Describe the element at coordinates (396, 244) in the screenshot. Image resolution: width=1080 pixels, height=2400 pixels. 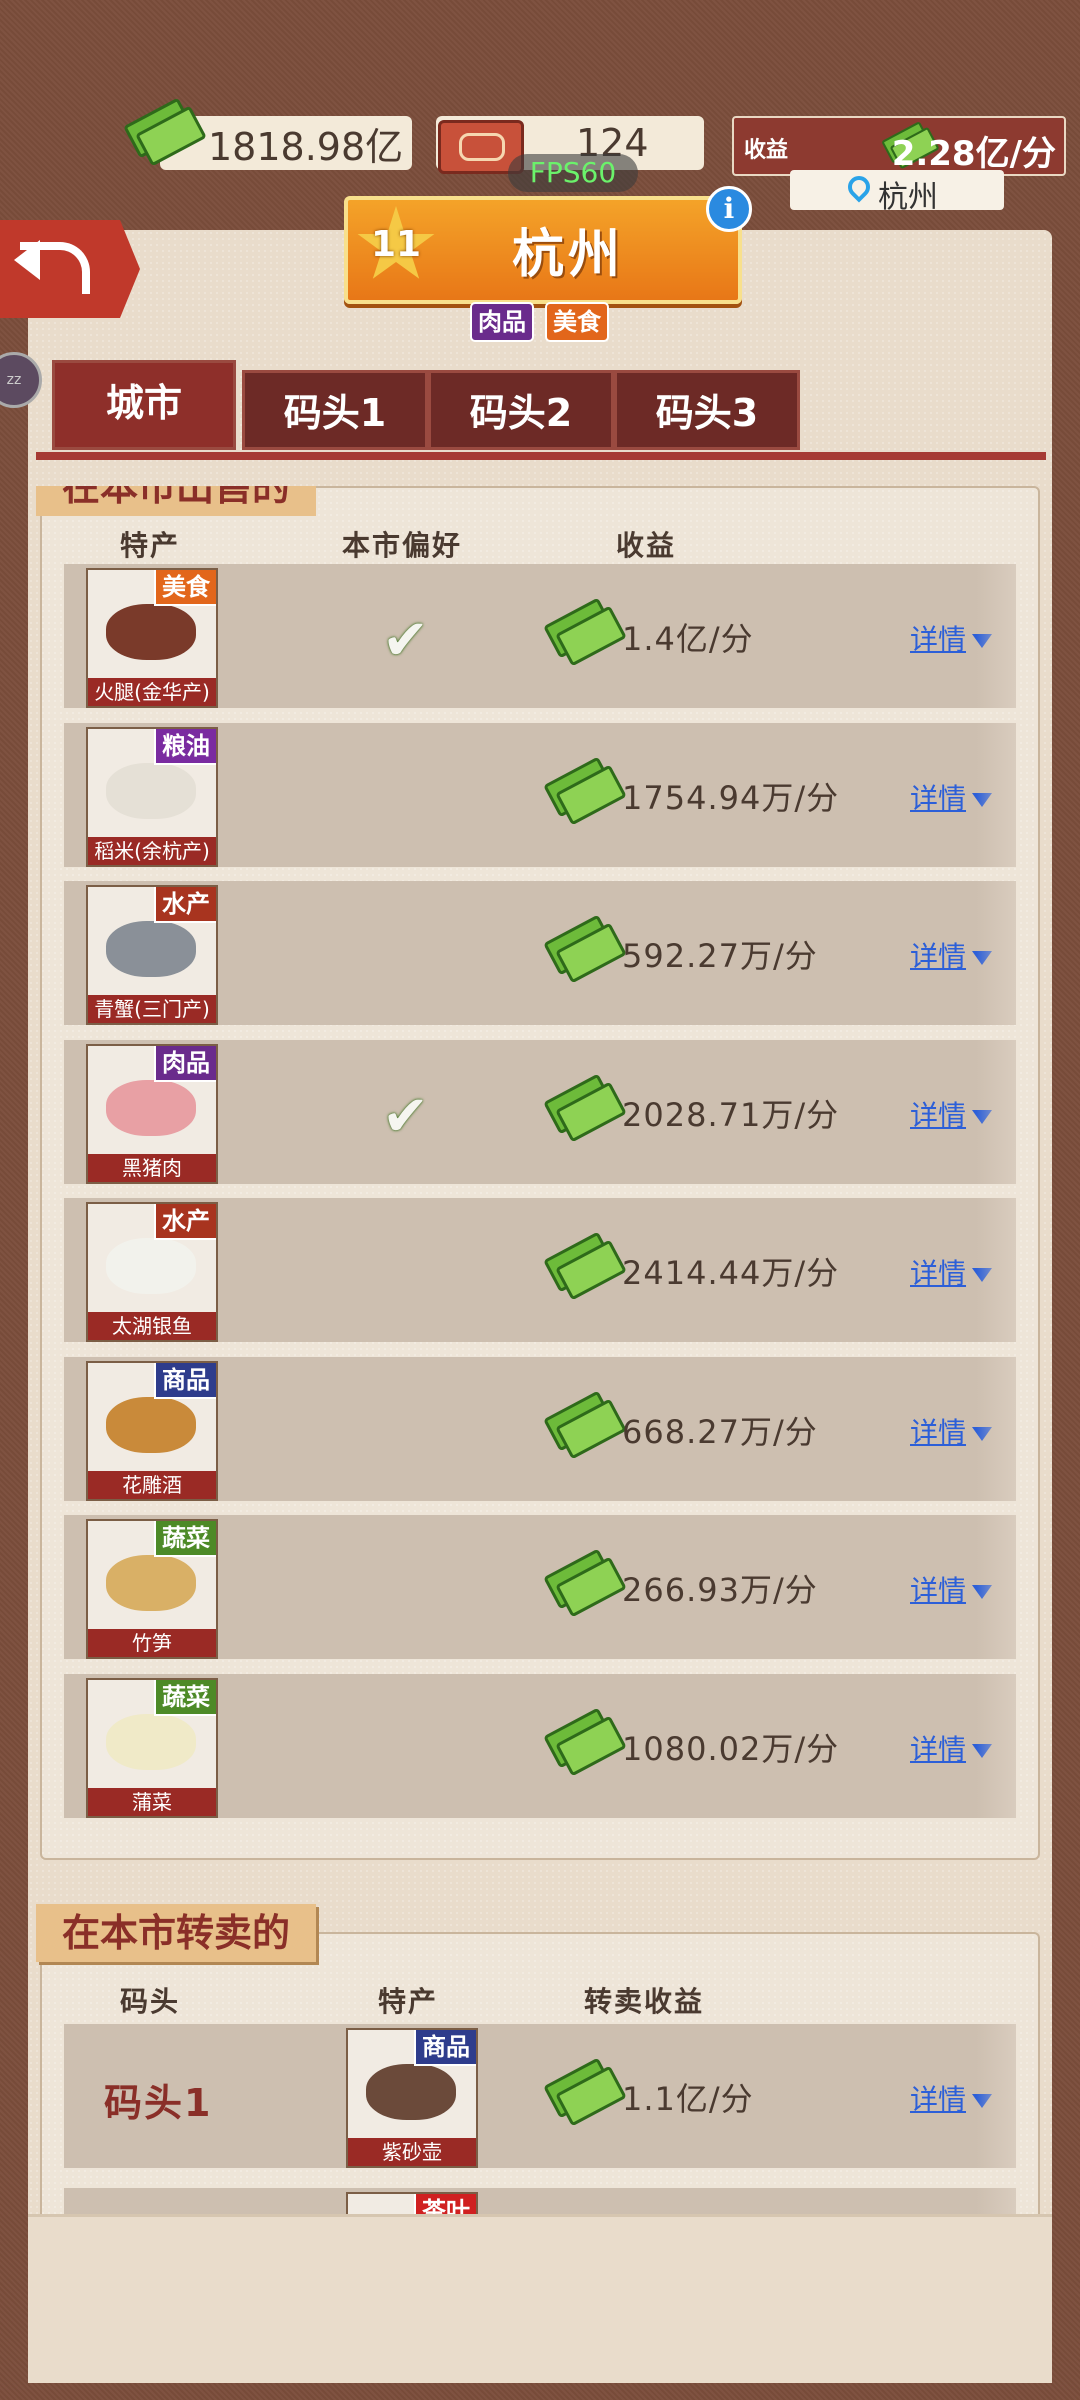
I see `city-level: 11` at that location.